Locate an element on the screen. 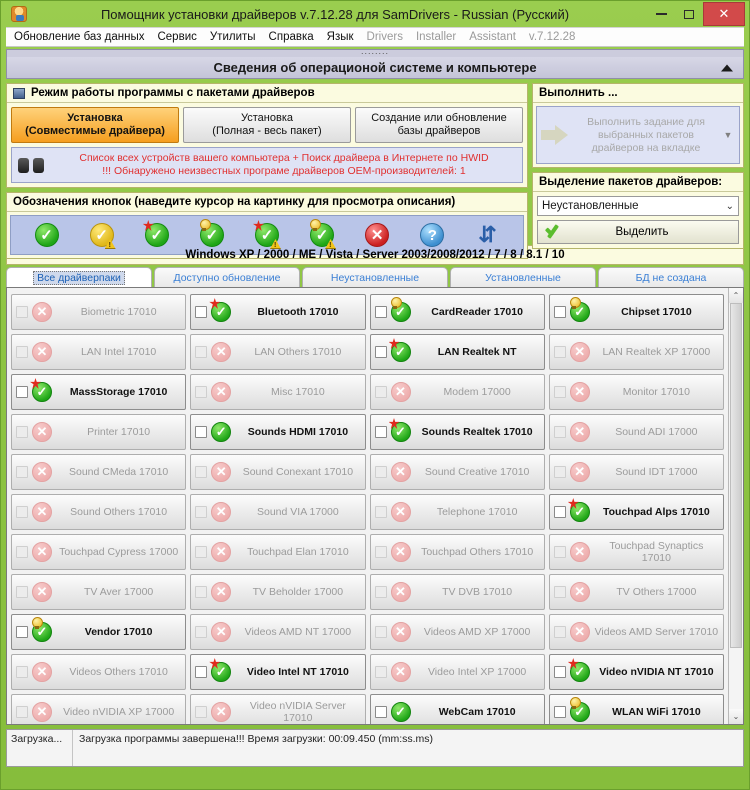  vertical-scrollbar: ⌃ ⌄ is located at coordinates (735, 506).